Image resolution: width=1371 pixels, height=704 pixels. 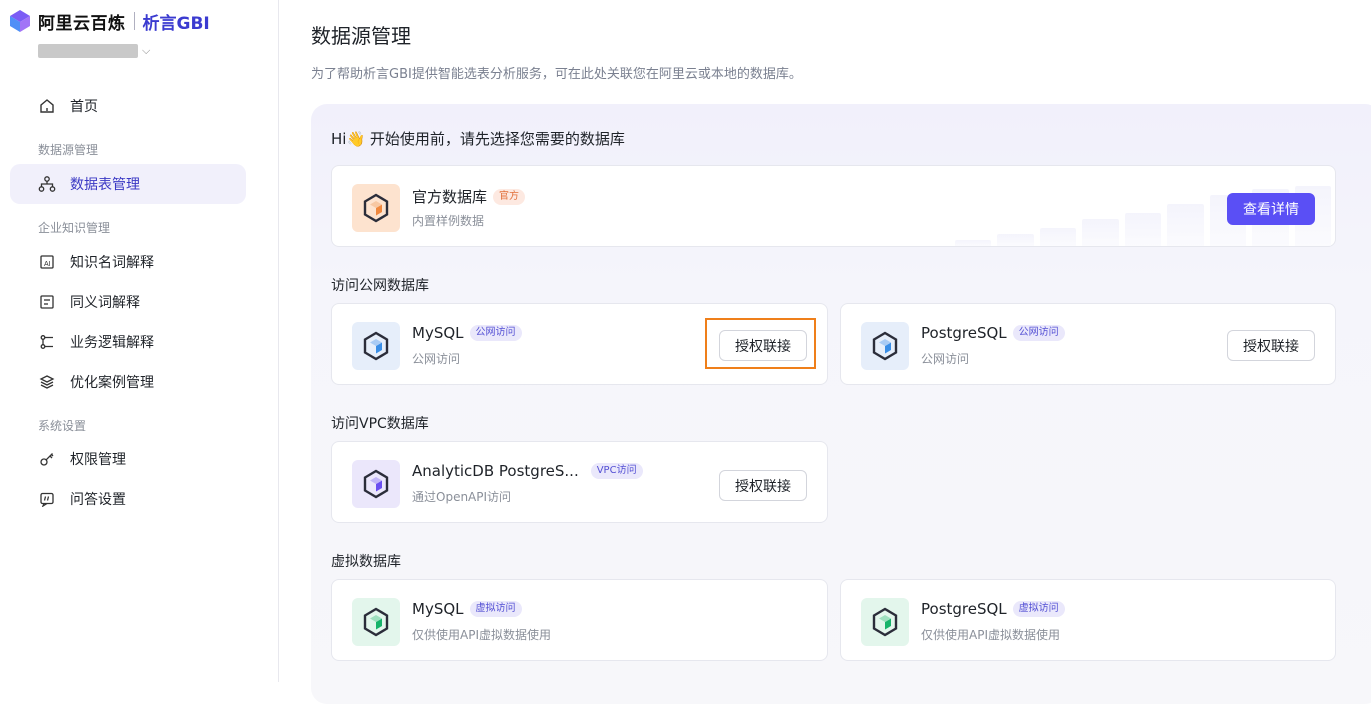 I want to click on analyticdb-icon, so click(x=376, y=484).